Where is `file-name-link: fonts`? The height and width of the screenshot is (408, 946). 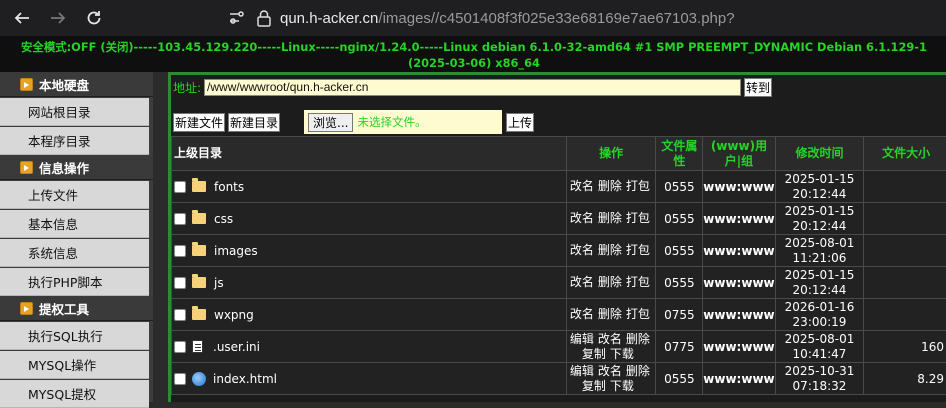 file-name-link: fonts is located at coordinates (229, 187).